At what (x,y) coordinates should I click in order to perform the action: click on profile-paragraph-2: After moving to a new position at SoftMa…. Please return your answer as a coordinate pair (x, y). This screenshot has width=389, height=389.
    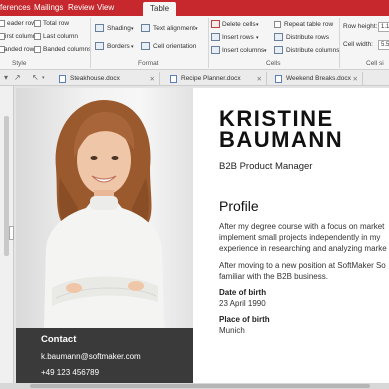
    Looking at the image, I should click on (302, 271).